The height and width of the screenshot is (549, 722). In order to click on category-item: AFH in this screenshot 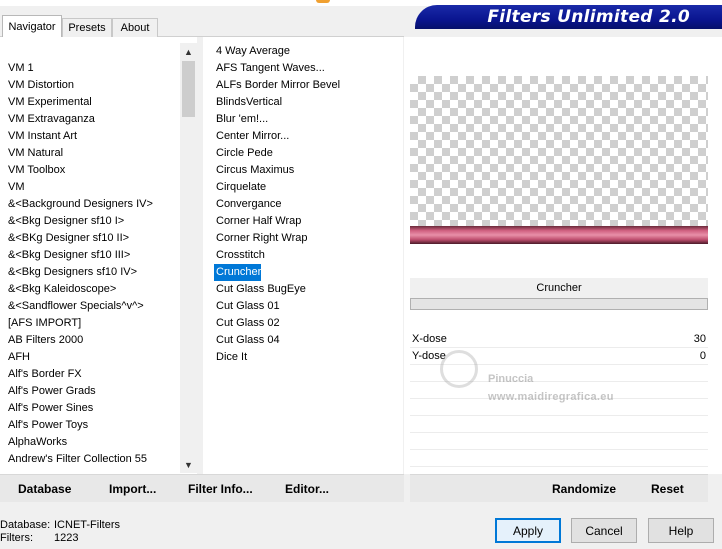, I will do `click(18, 357)`.